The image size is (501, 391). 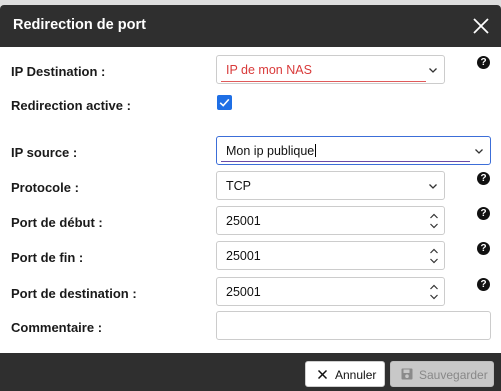 I want to click on ip-destination-label: IP Destination :, so click(x=58, y=71).